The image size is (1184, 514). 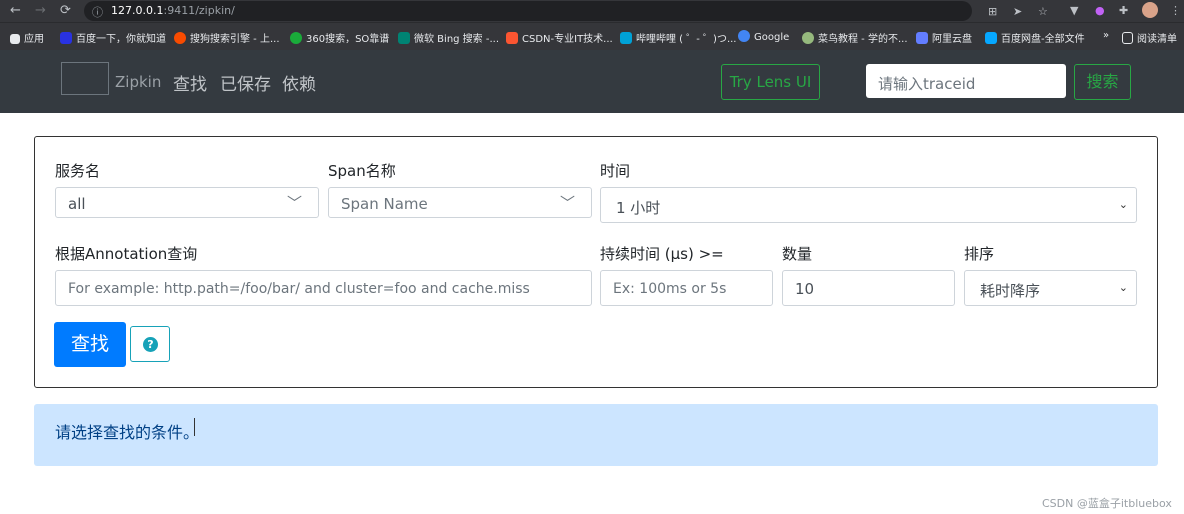 I want to click on help-button: ?, so click(x=150, y=344).